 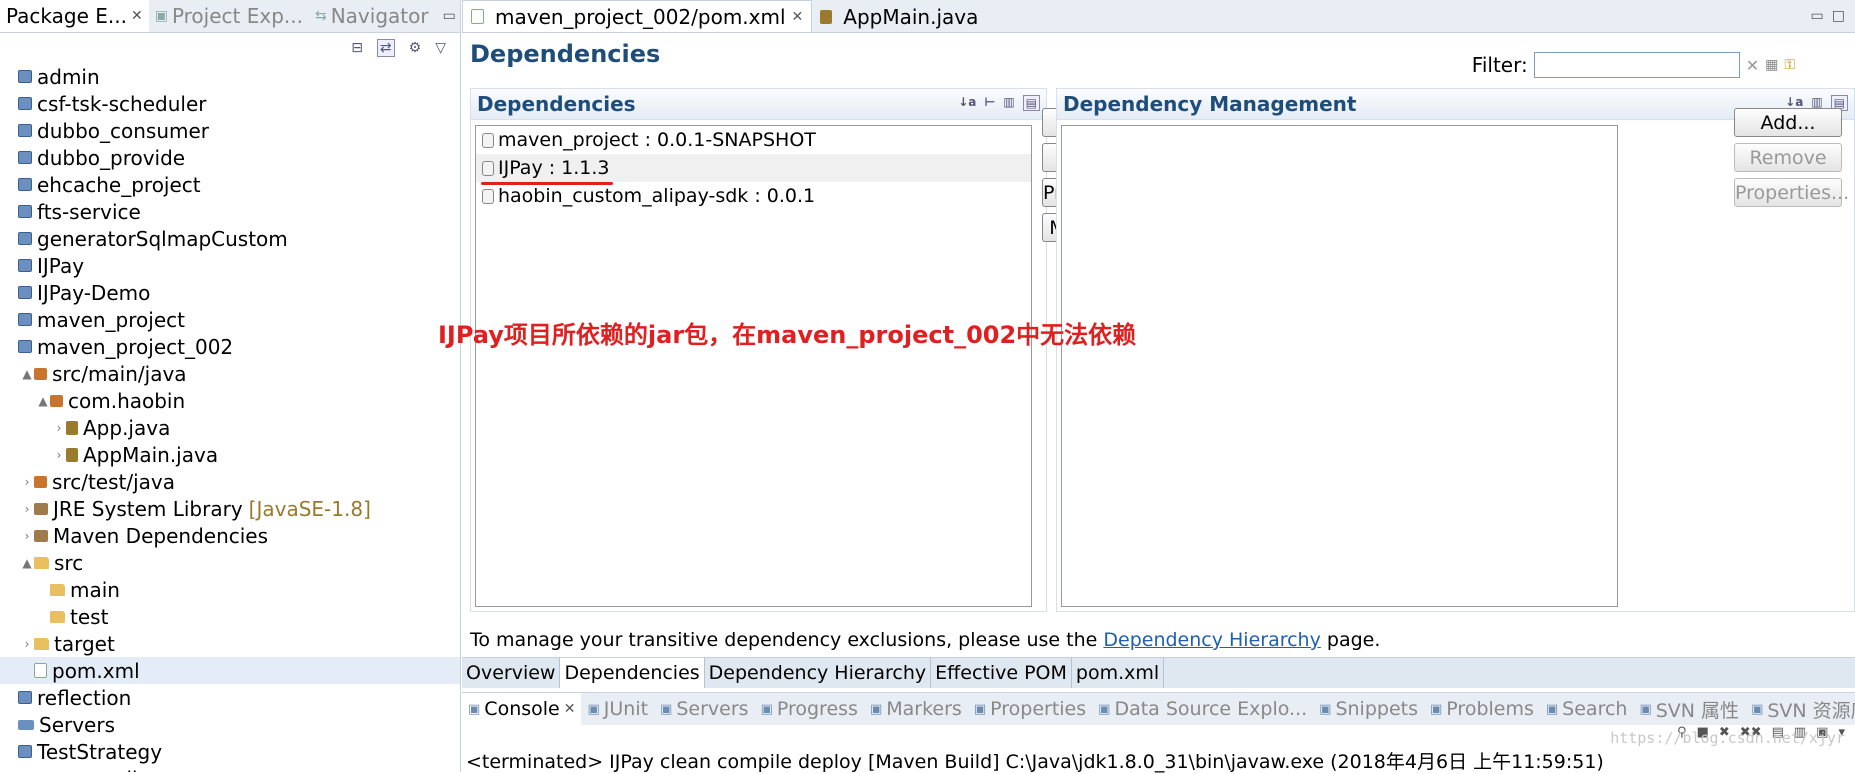 I want to click on help-icon: ▦, so click(x=1771, y=65).